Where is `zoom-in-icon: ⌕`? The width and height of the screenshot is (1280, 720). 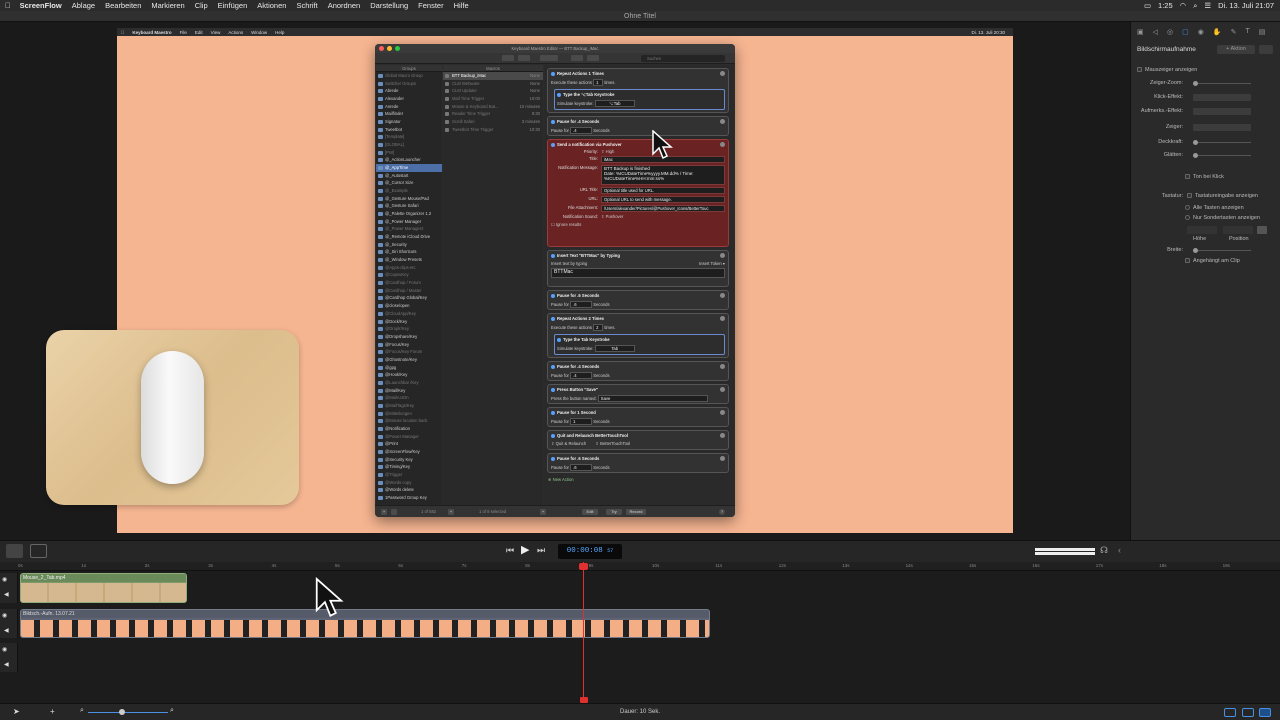
zoom-in-icon: ⌕ is located at coordinates (172, 711).